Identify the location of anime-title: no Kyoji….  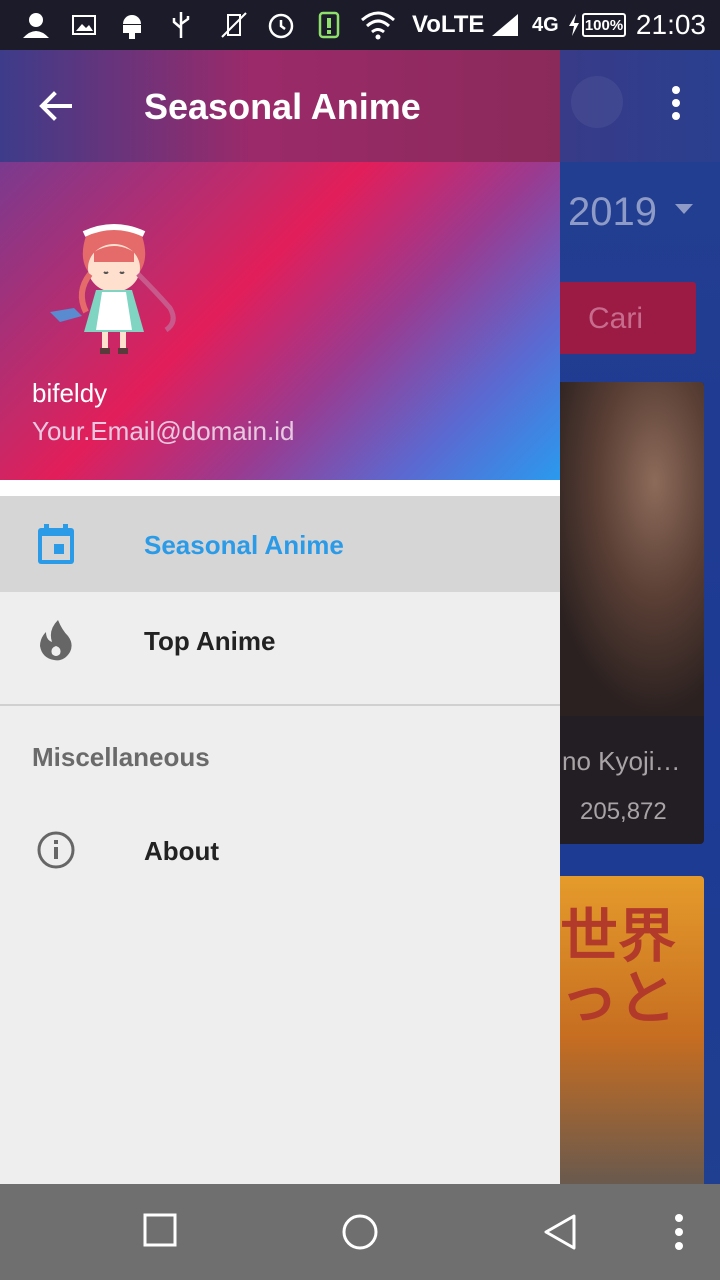
(621, 761).